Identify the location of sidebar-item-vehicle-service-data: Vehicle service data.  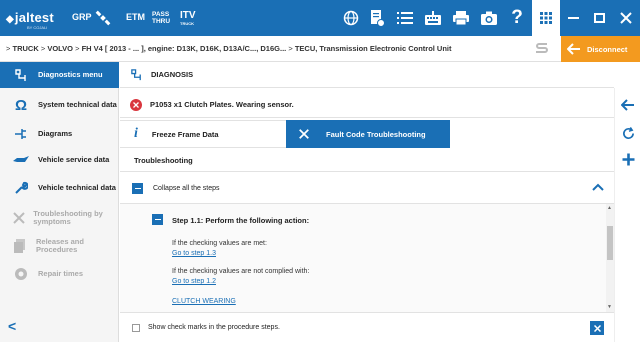
(59, 160).